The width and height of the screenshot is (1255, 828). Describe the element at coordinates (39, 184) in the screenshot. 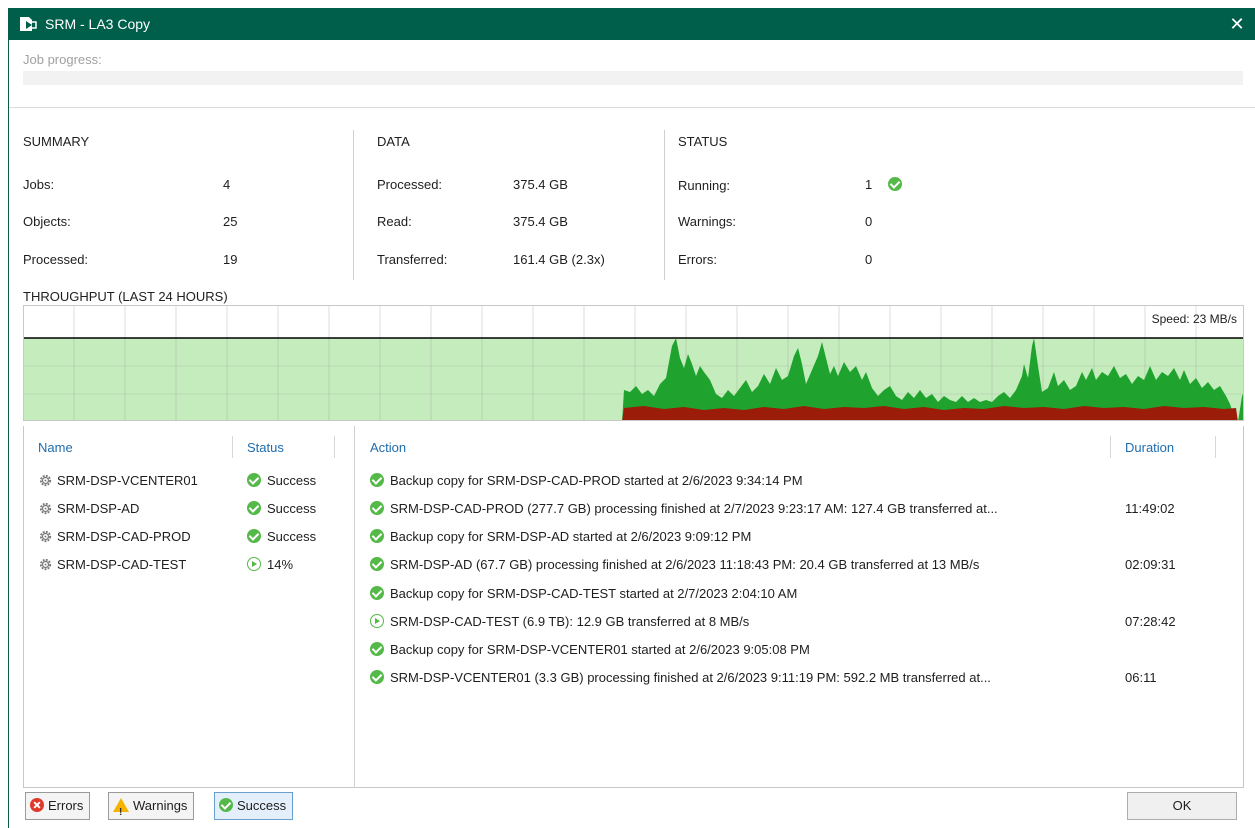

I see `summary-jobs-label: Jobs:` at that location.